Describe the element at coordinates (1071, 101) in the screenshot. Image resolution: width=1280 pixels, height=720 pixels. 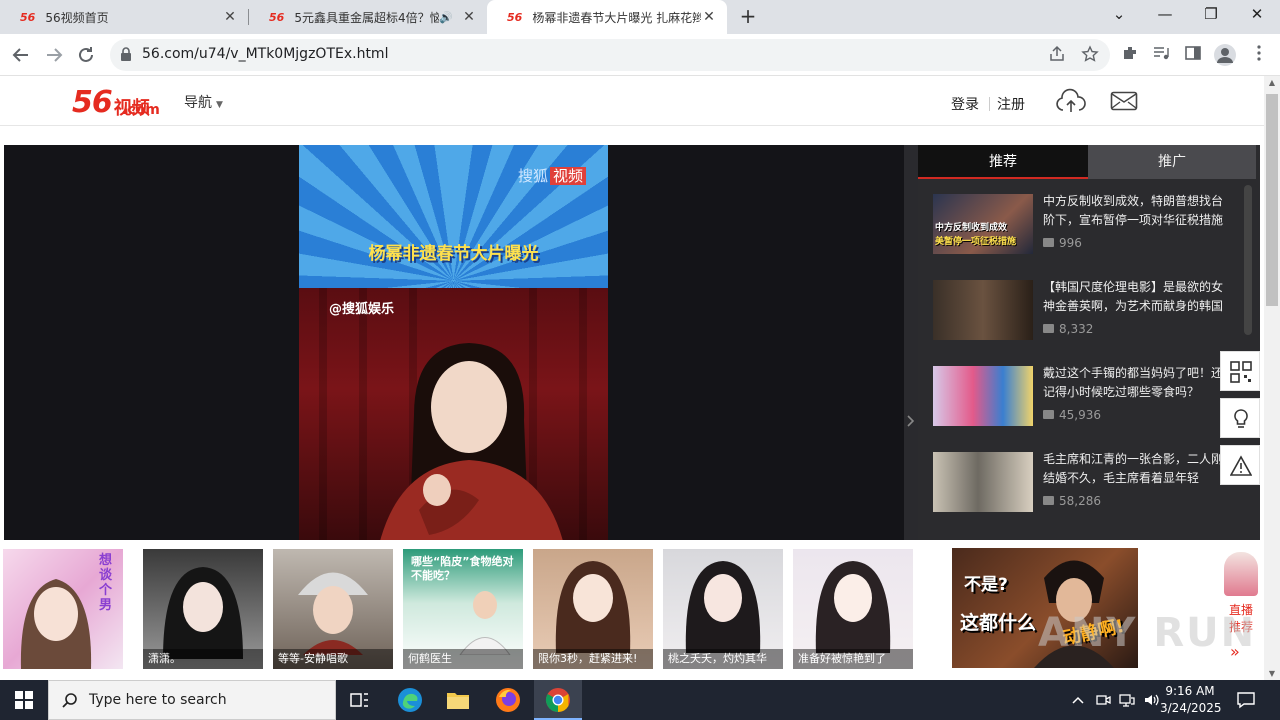
I see `upload-cloud-icon` at that location.